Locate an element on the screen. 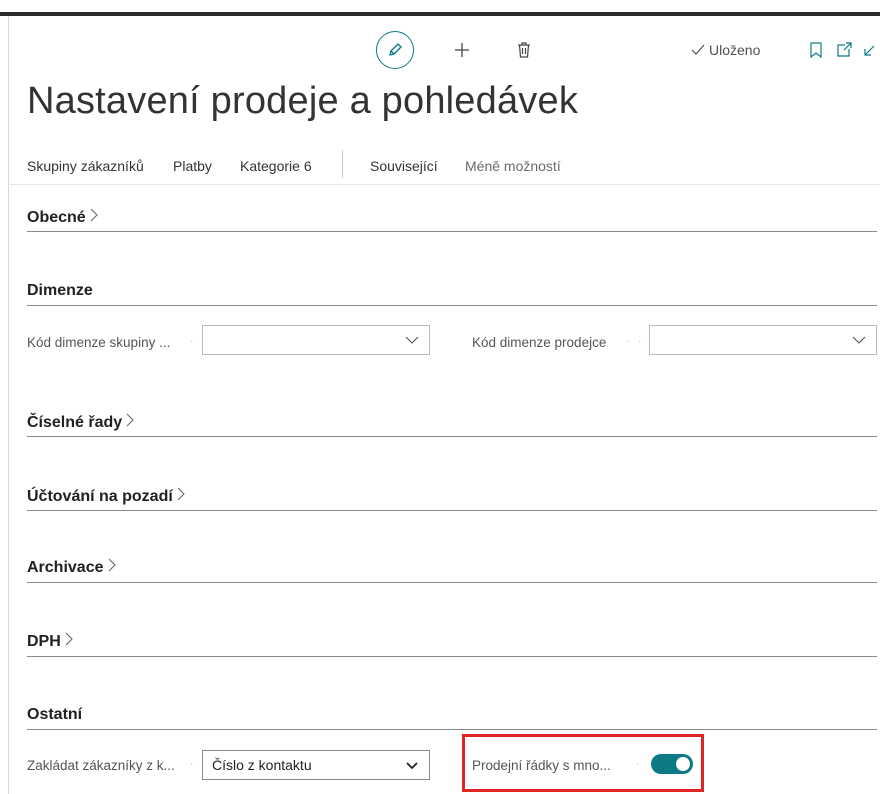 The height and width of the screenshot is (794, 880). bookmark-icon is located at coordinates (816, 50).